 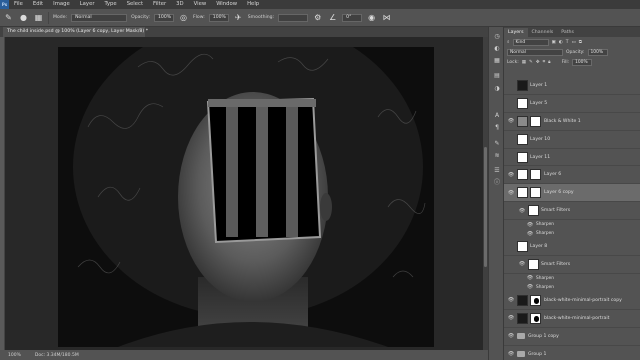 I want to click on layer-name: Layer 10, so click(x=540, y=139).